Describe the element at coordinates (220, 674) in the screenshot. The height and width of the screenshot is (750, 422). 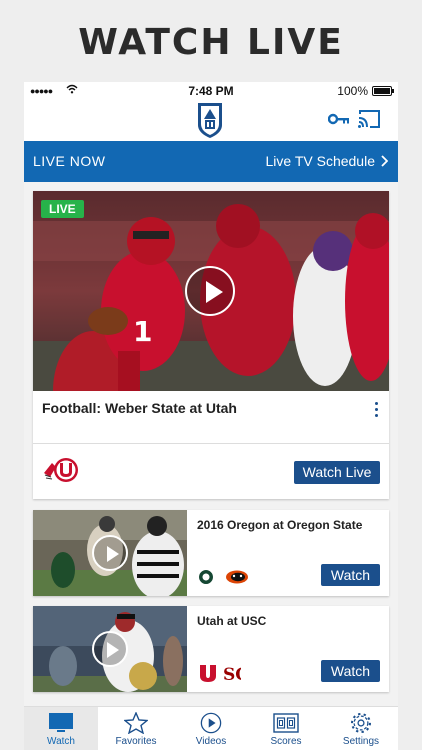
I see `utah-usc-logos: SC` at that location.